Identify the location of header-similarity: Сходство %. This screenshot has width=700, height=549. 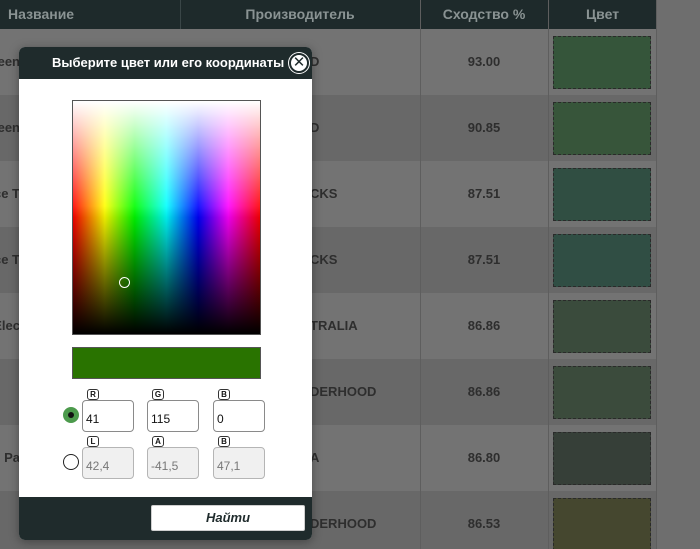
(484, 14).